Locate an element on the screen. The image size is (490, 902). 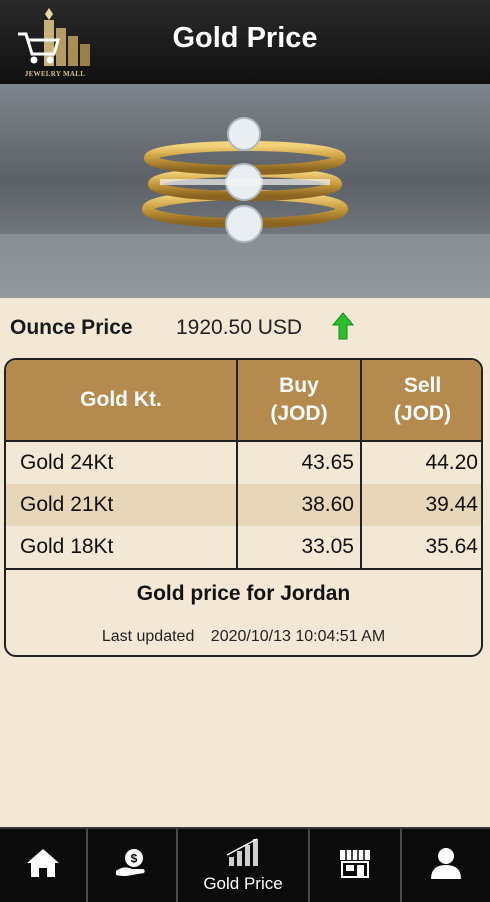
store-icon is located at coordinates (355, 865).